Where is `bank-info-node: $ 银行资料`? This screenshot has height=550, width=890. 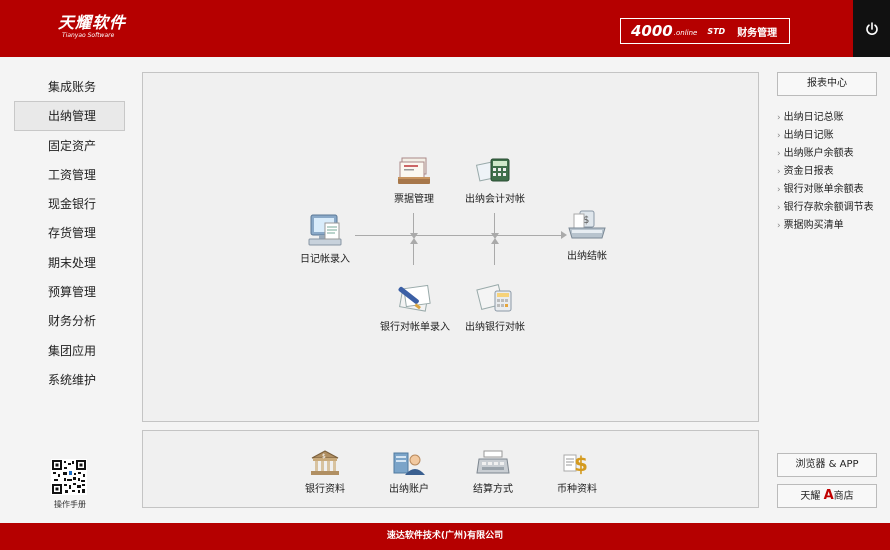
bank-info-node: $ 银行资料 is located at coordinates (325, 472).